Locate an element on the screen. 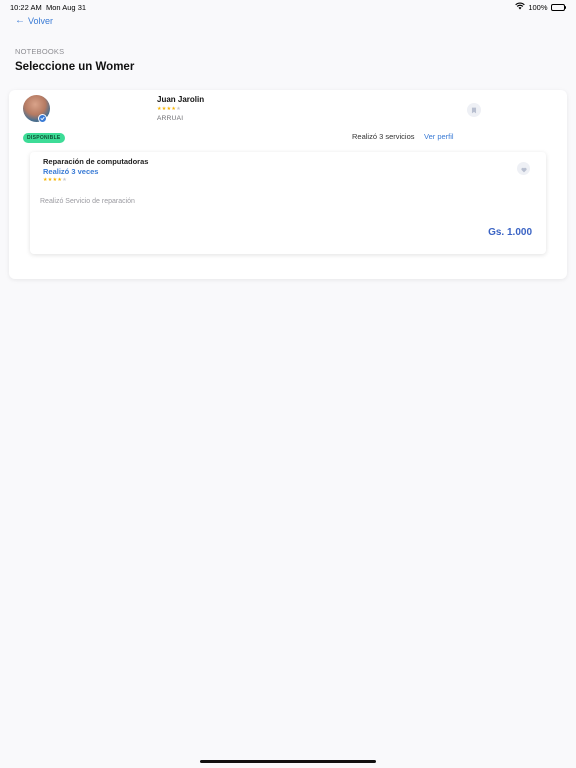 This screenshot has width=576, height=768. page-title: Seleccione un Womer is located at coordinates (75, 67).